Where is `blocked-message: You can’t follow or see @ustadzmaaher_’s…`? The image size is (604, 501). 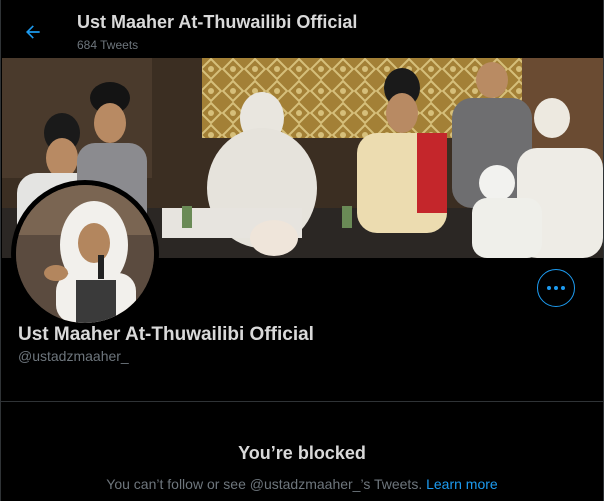
blocked-message: You can’t follow or see @ustadzmaaher_’s… is located at coordinates (264, 484).